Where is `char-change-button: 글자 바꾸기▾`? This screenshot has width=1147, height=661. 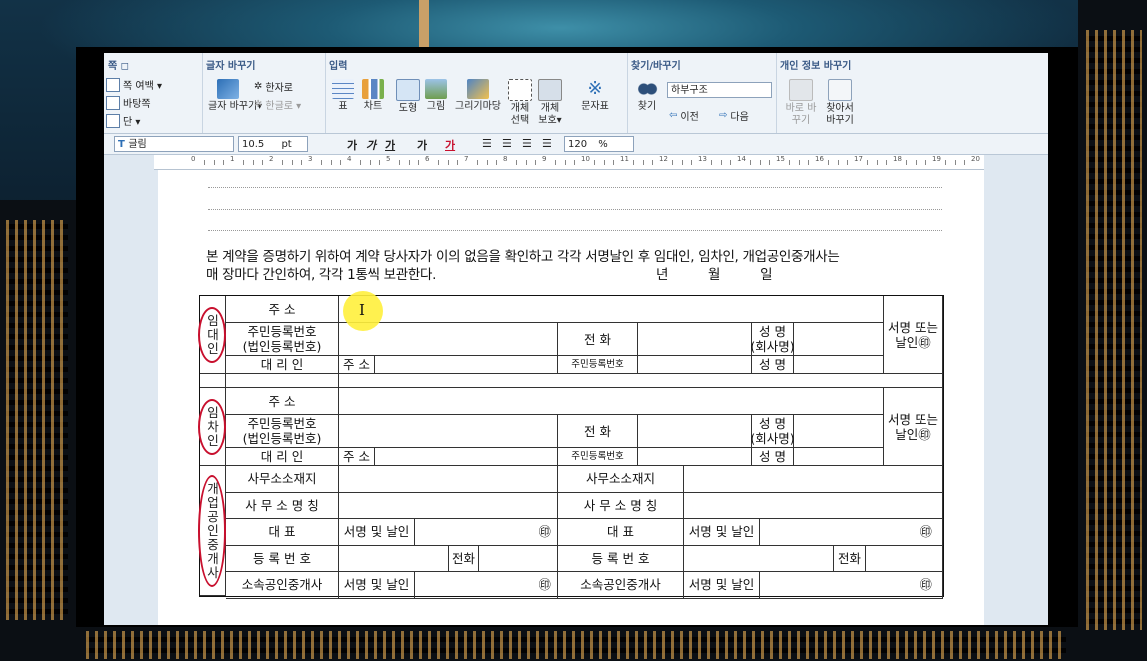
char-change-button: 글자 바꾸기▾ is located at coordinates (235, 96).